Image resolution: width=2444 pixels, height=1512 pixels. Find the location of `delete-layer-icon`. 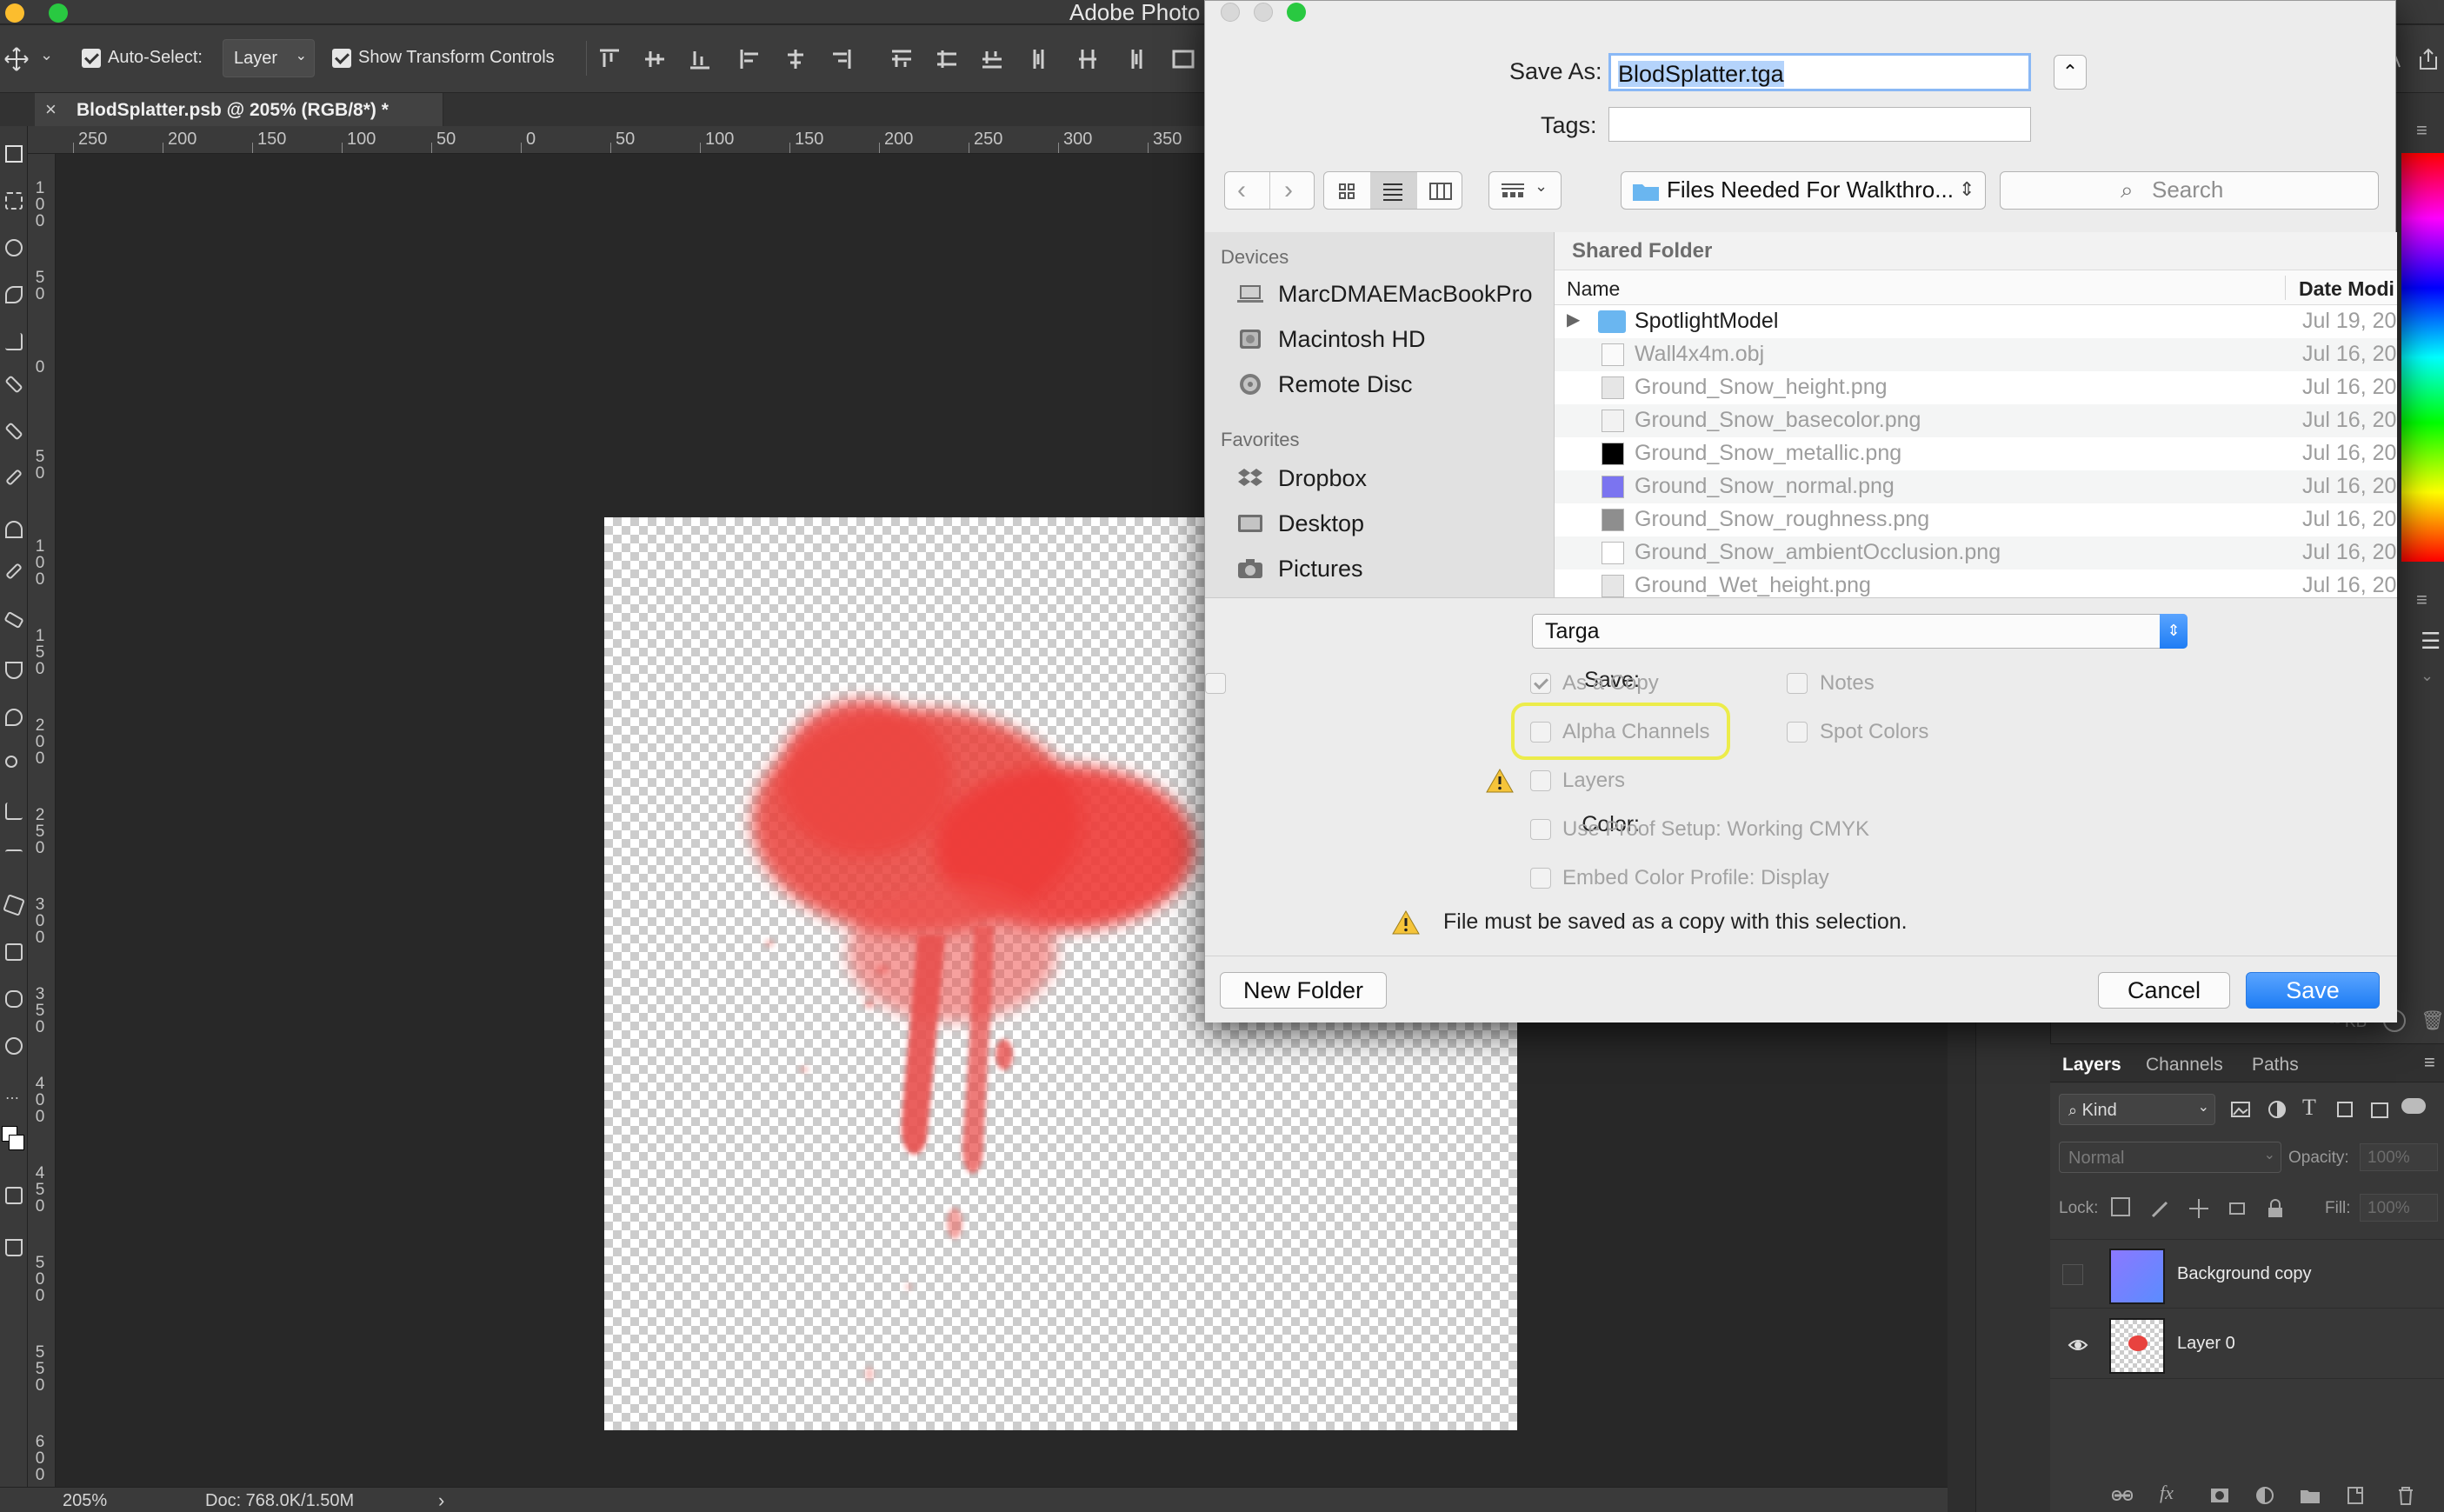

delete-layer-icon is located at coordinates (2405, 1495).